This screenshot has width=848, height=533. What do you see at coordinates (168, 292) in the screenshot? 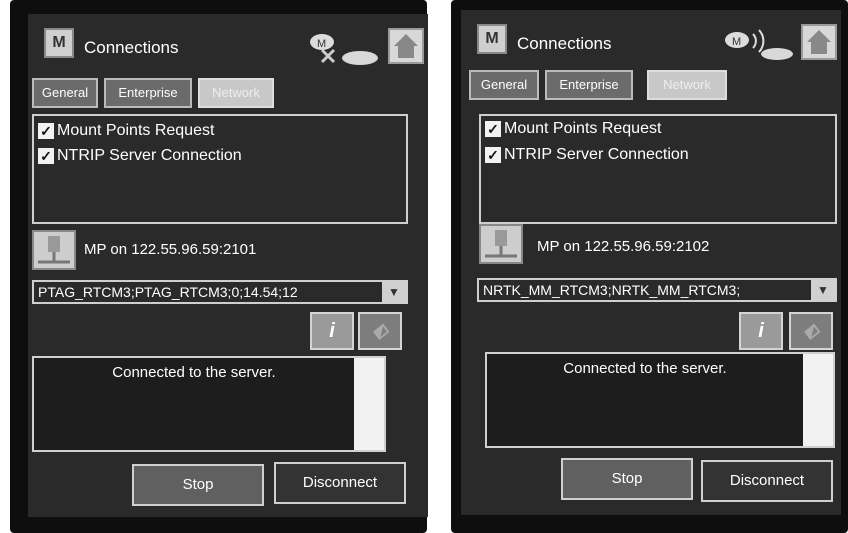
I see `dropdown-value: PTAG_RTCM3;PTAG_RTCM3;0;14.54;12` at bounding box center [168, 292].